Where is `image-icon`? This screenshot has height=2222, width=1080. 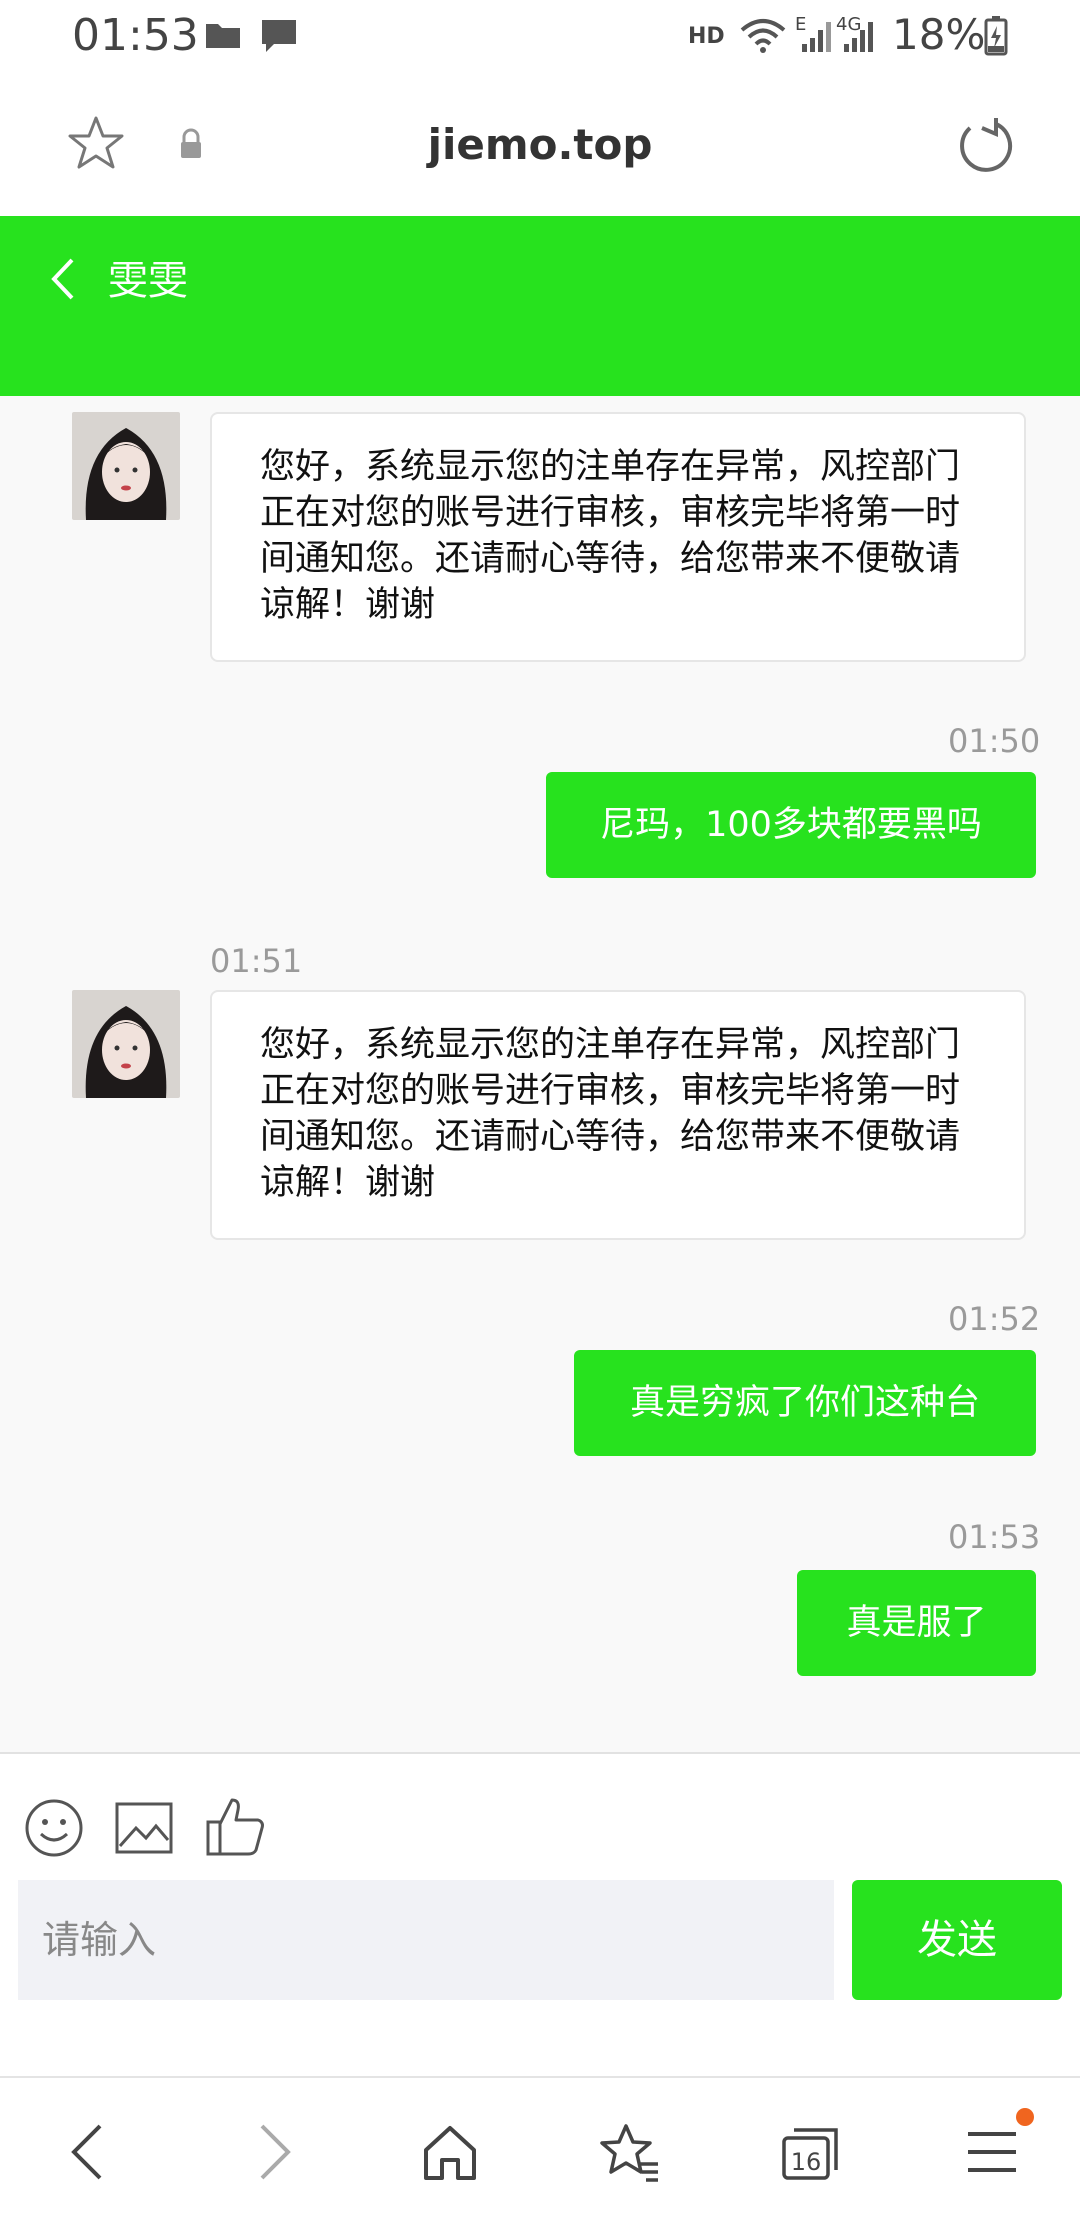 image-icon is located at coordinates (144, 1828).